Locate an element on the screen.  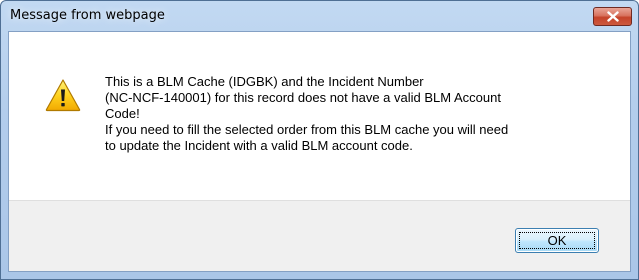
close-icon is located at coordinates (612, 16).